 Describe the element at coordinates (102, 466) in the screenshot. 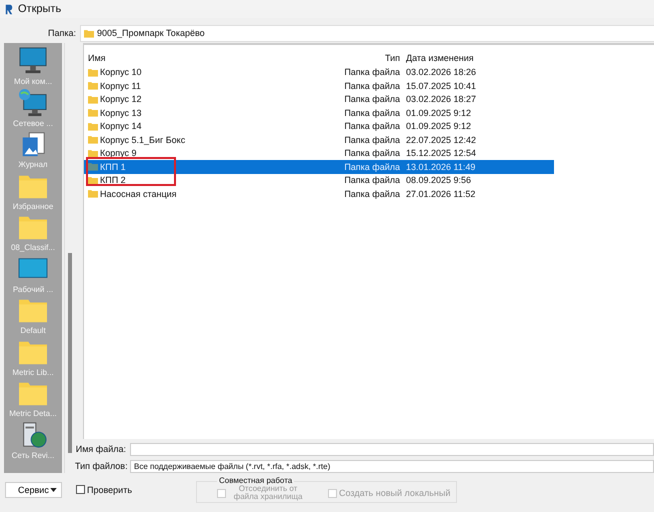

I see `field-label: Тип файлов:` at that location.